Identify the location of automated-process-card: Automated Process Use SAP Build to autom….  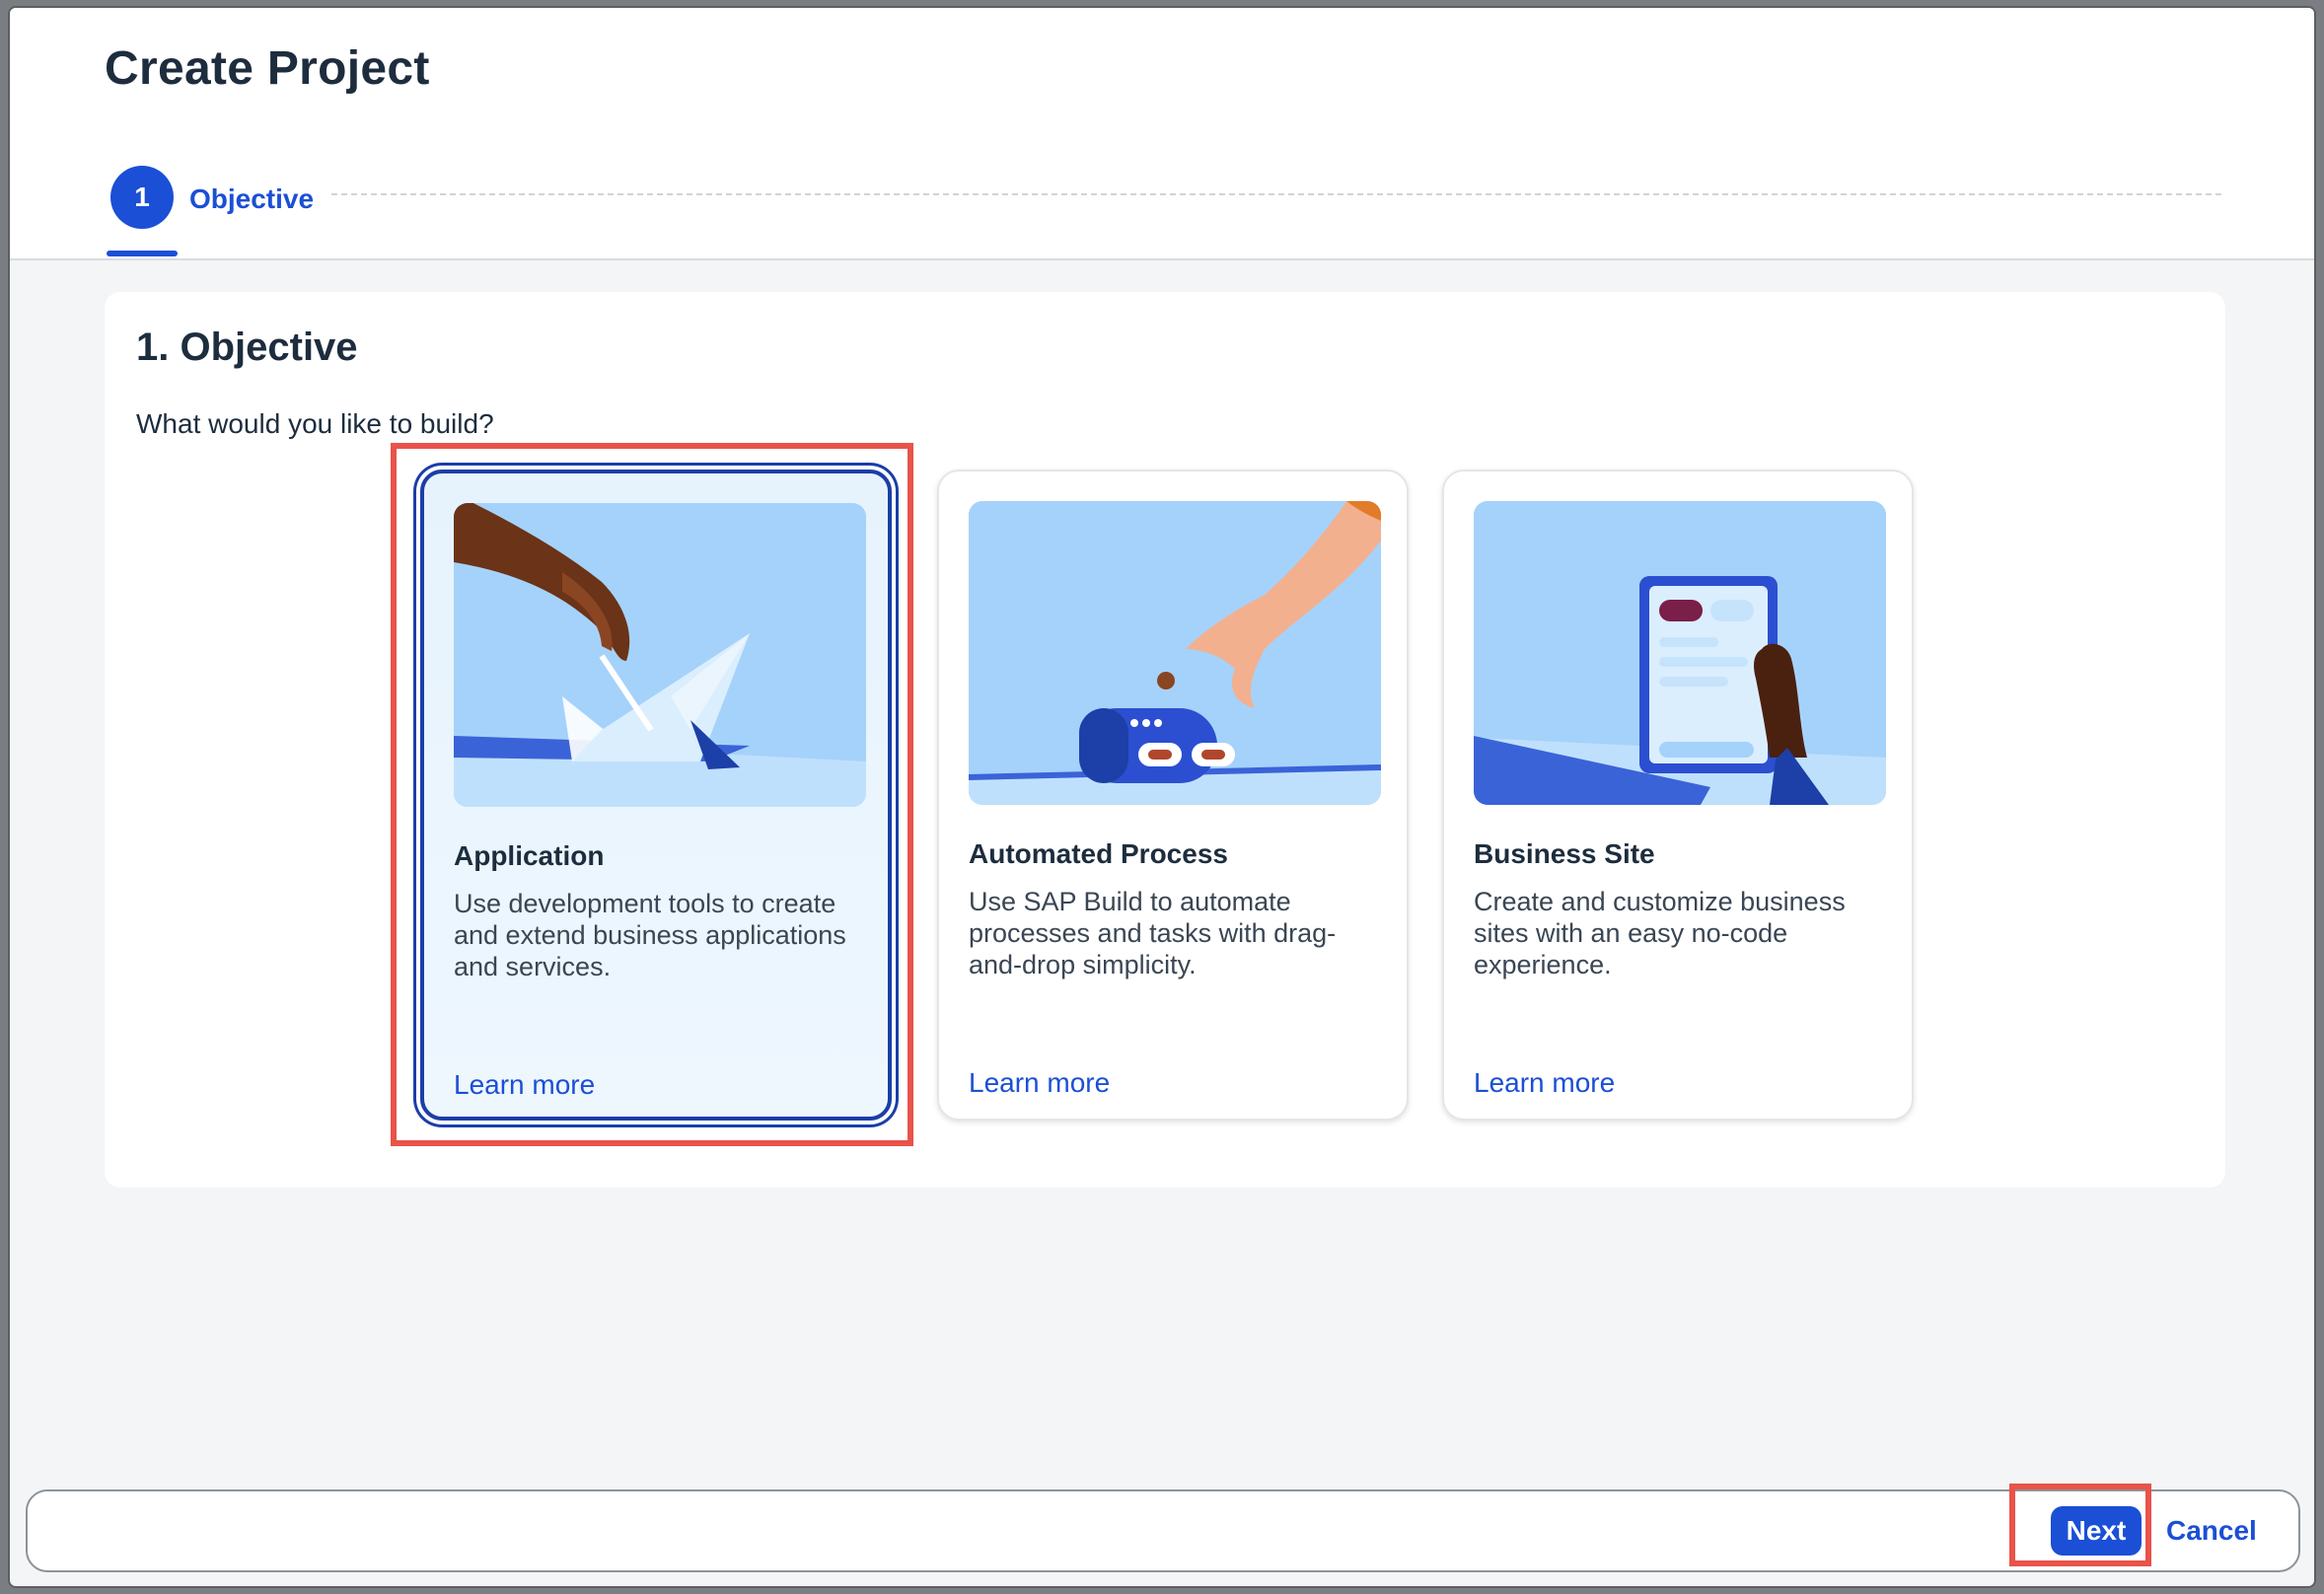
(1173, 795).